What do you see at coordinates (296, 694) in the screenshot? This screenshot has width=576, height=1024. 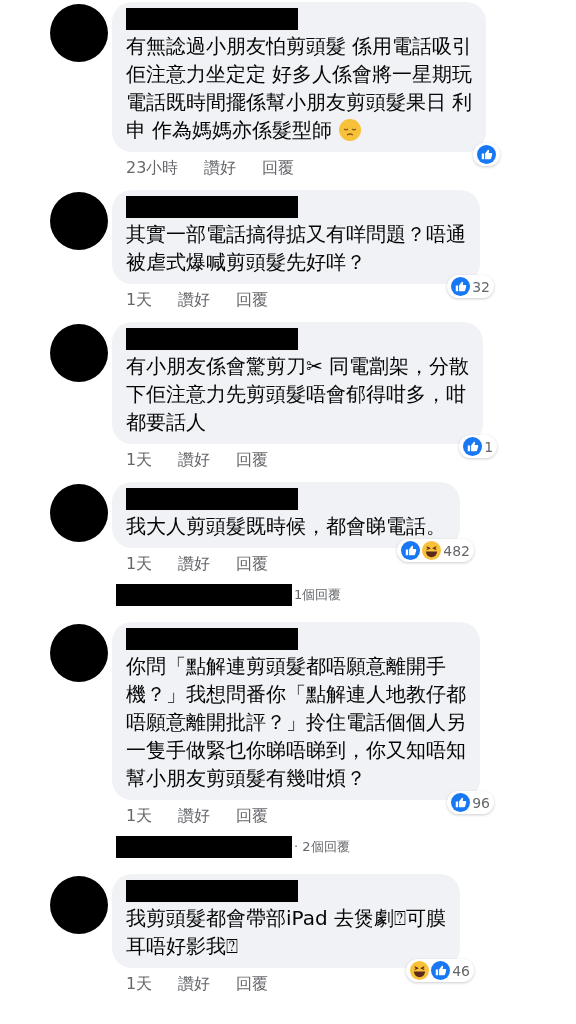 I see `comment-text-line: 機？」我想問番你「點解連人地教仔都` at bounding box center [296, 694].